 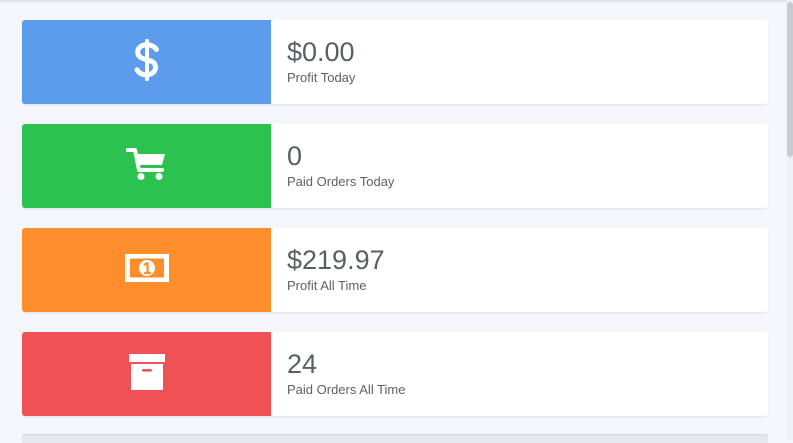 I want to click on stat-value: $219.97, so click(x=336, y=260).